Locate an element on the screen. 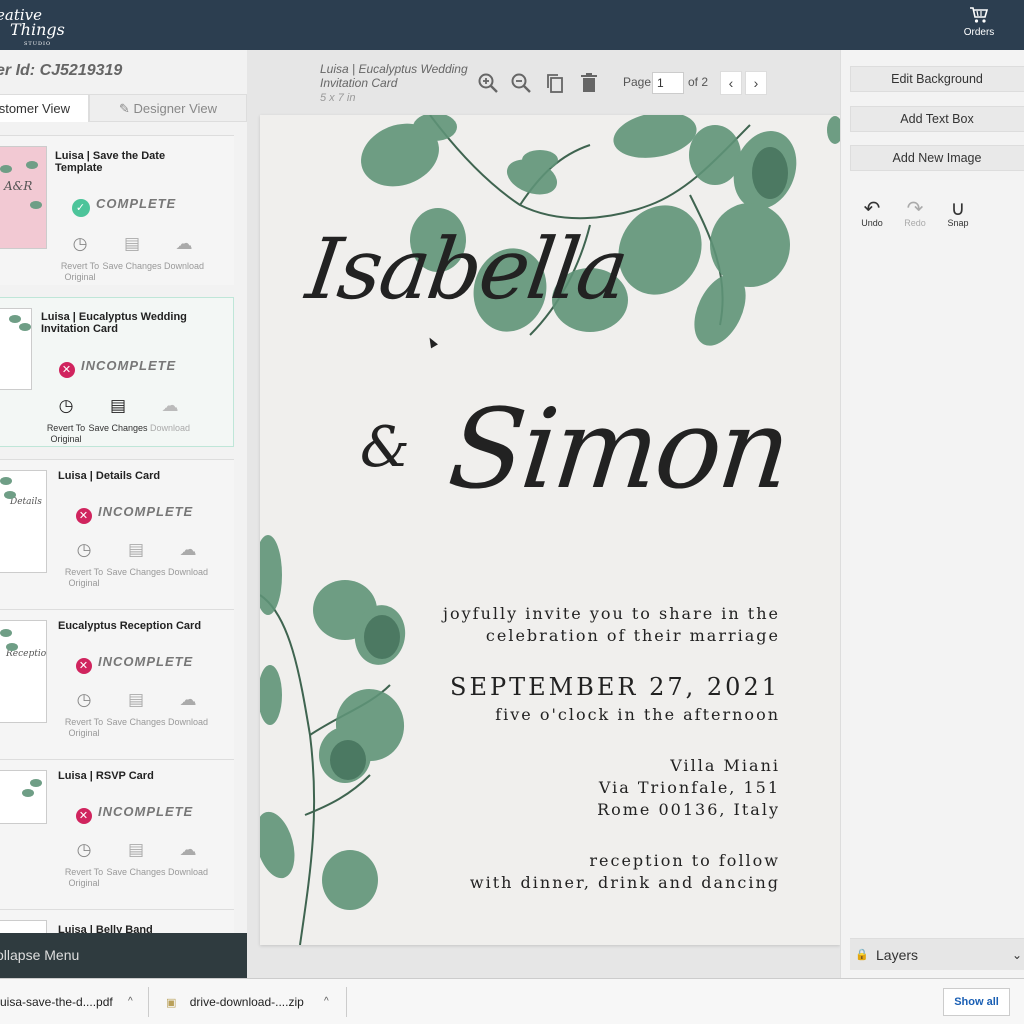 The image size is (1024, 1024). layers-panel-toggle: 🔒 Layers ⌄ is located at coordinates (937, 954).